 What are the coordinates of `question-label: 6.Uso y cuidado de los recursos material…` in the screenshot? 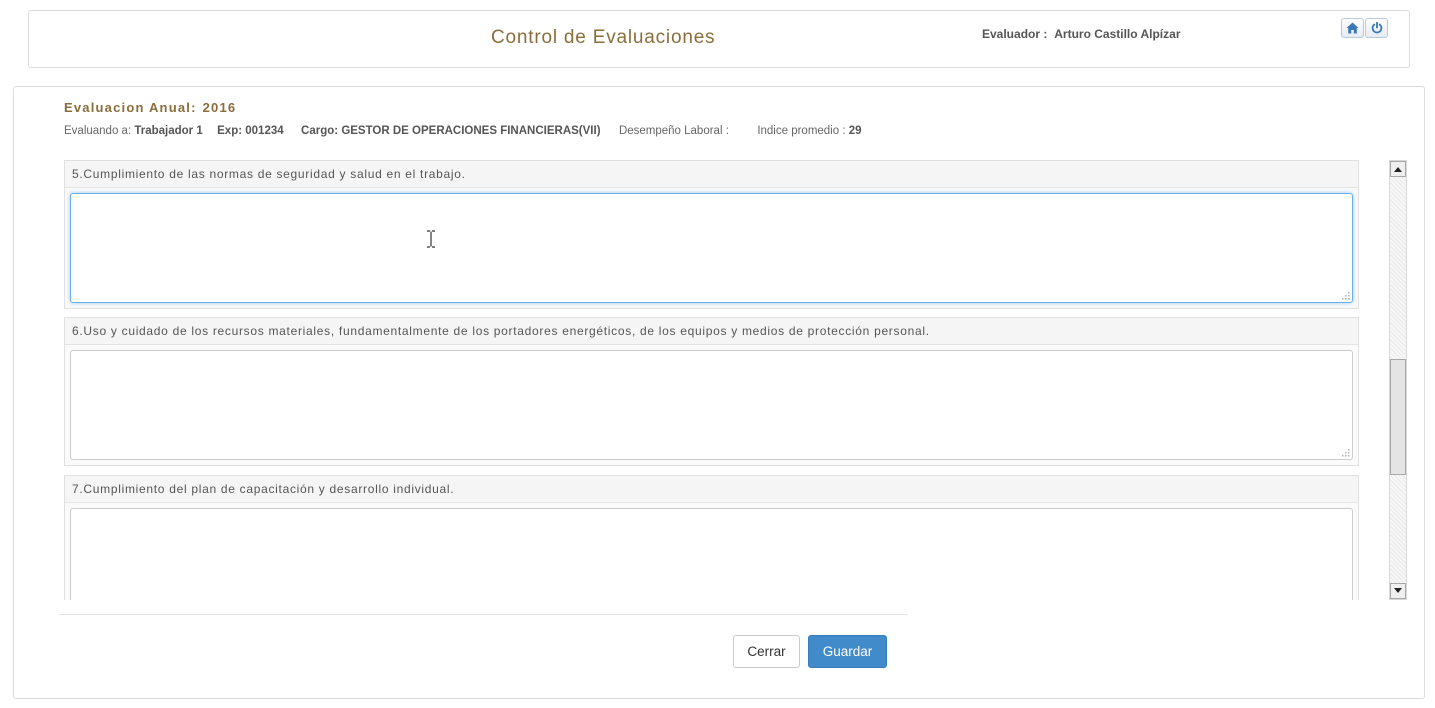 It's located at (711, 331).